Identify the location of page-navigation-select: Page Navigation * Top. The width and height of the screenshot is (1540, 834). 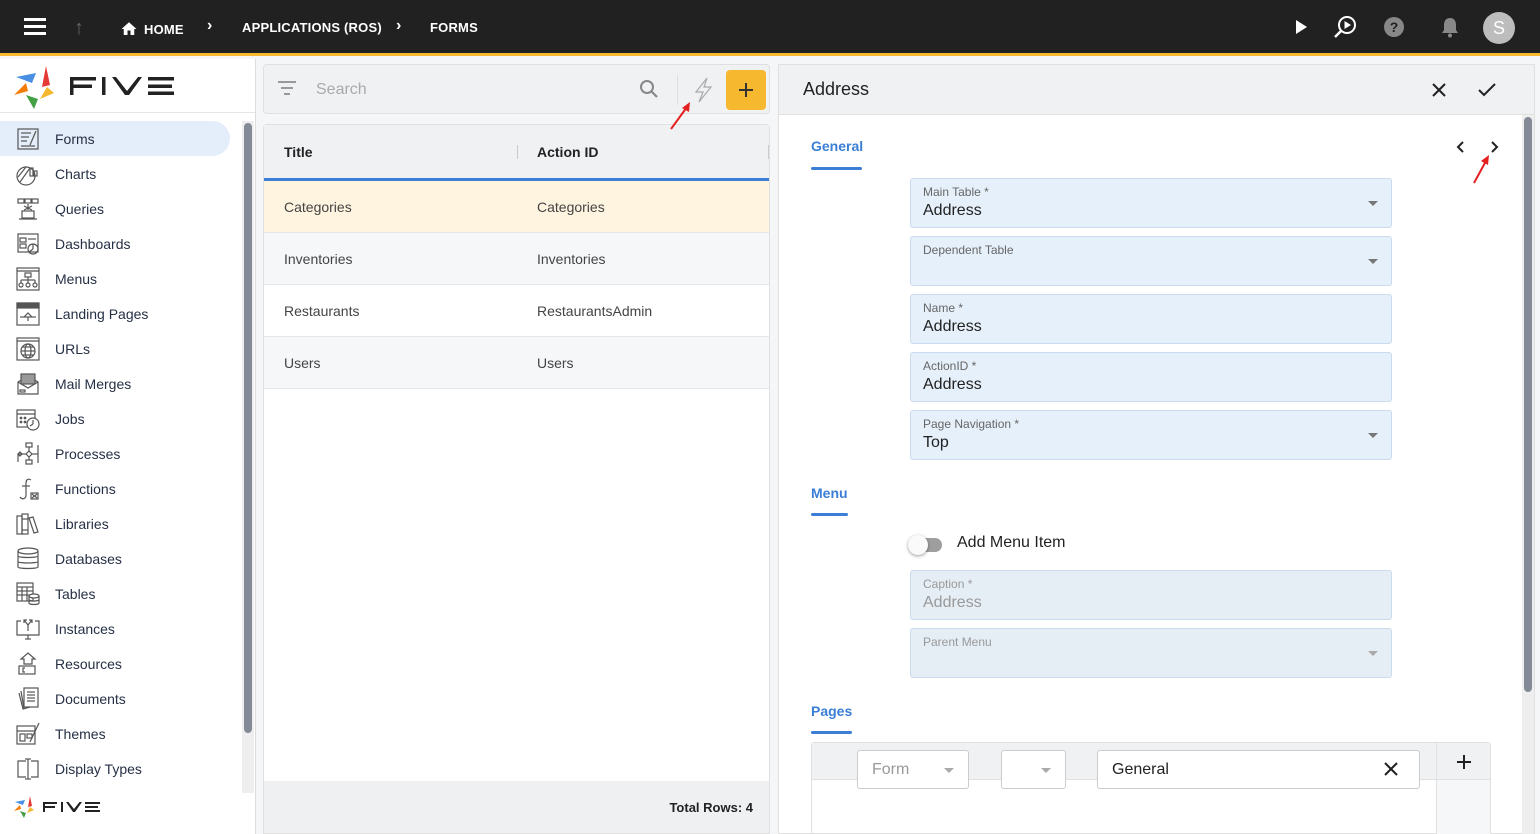
(1151, 435).